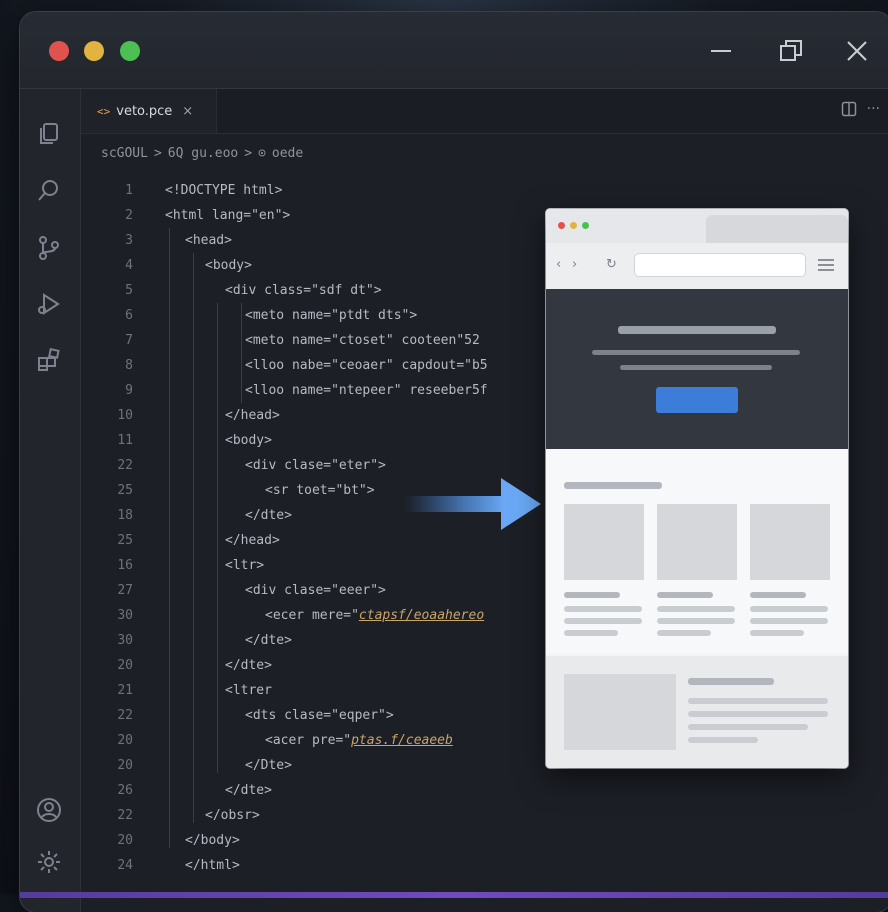 The width and height of the screenshot is (888, 912). What do you see at coordinates (287, 153) in the screenshot?
I see `breadcrumb-item: oede` at bounding box center [287, 153].